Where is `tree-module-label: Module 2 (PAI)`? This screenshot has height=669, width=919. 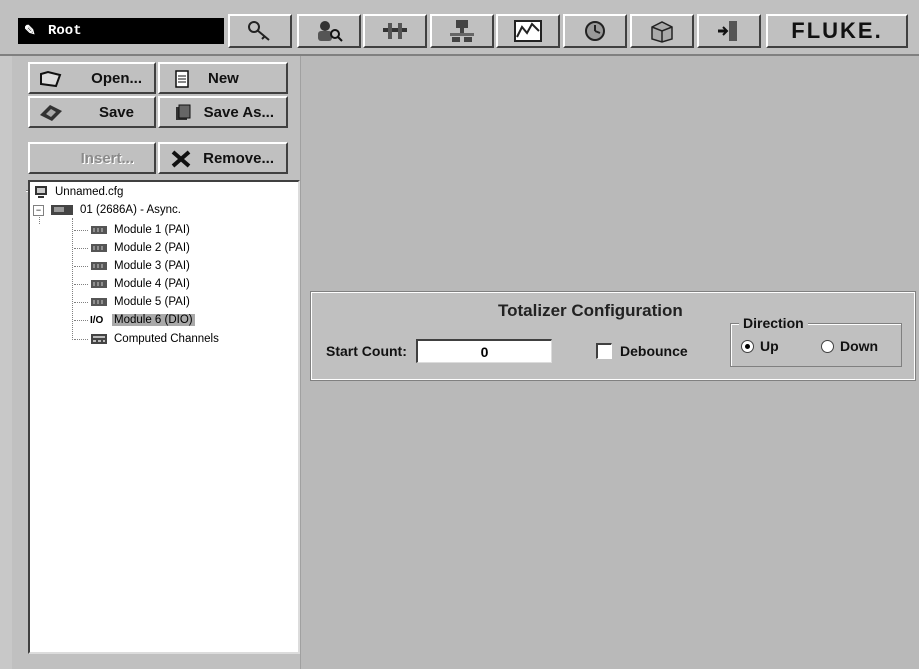
tree-module-label: Module 2 (PAI) is located at coordinates (152, 248).